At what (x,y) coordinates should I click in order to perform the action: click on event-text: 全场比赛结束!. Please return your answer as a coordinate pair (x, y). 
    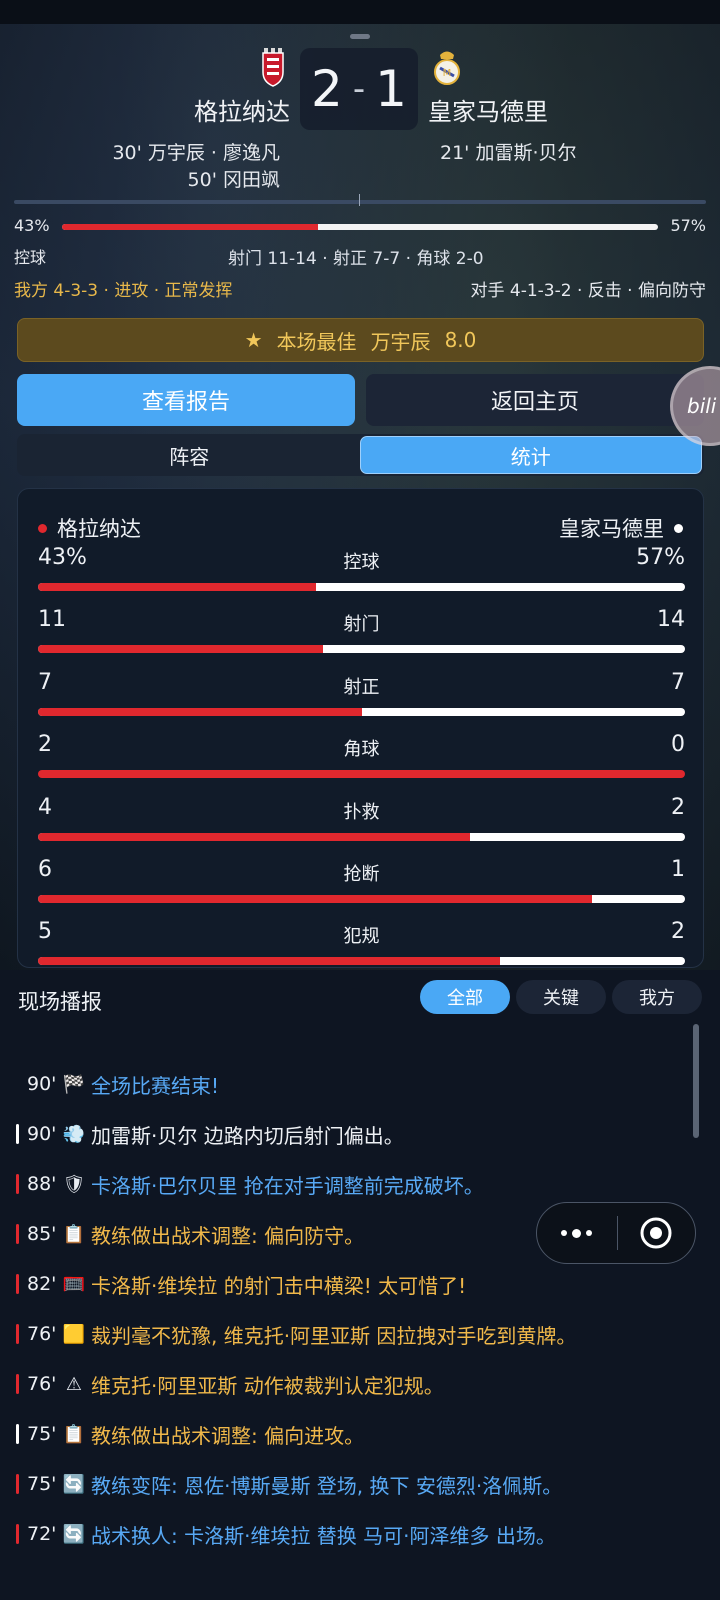
    Looking at the image, I should click on (155, 1085).